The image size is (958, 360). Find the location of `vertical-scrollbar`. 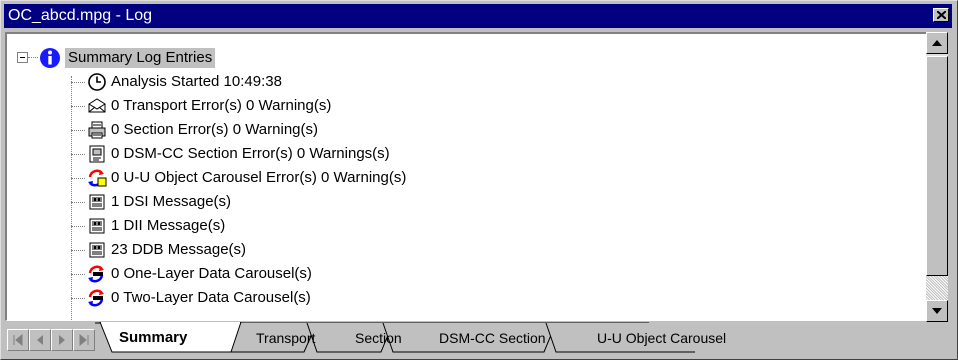

vertical-scrollbar is located at coordinates (937, 177).